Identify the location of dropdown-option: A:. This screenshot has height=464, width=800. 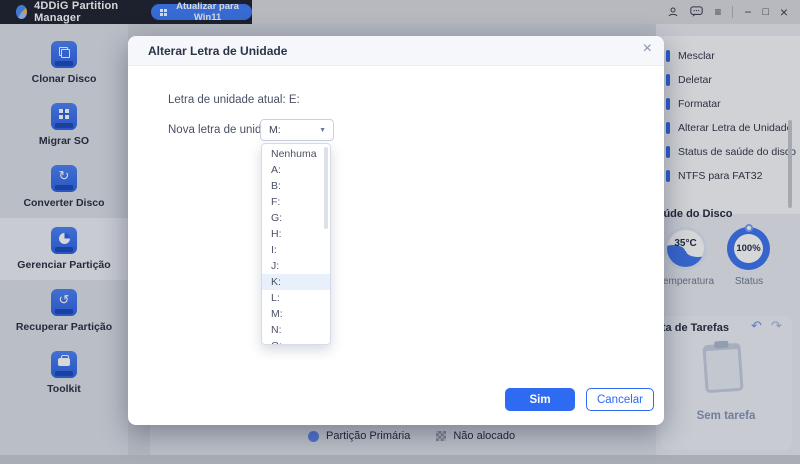
(296, 170).